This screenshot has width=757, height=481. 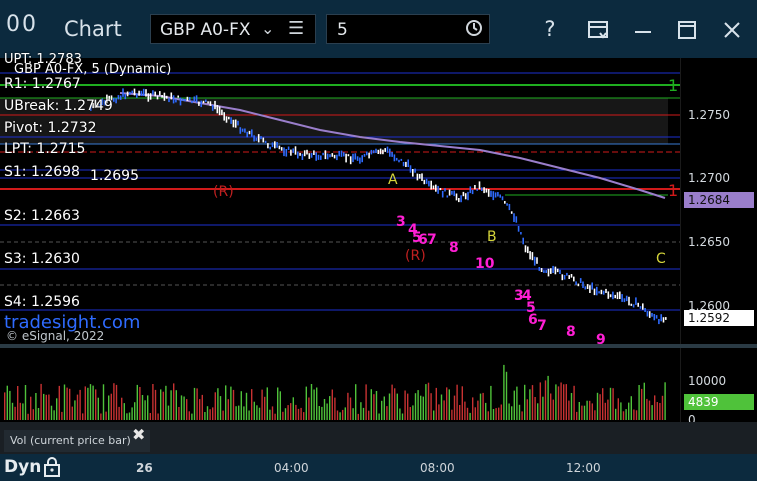 What do you see at coordinates (138, 434) in the screenshot?
I see `close-study-icon: ✖` at bounding box center [138, 434].